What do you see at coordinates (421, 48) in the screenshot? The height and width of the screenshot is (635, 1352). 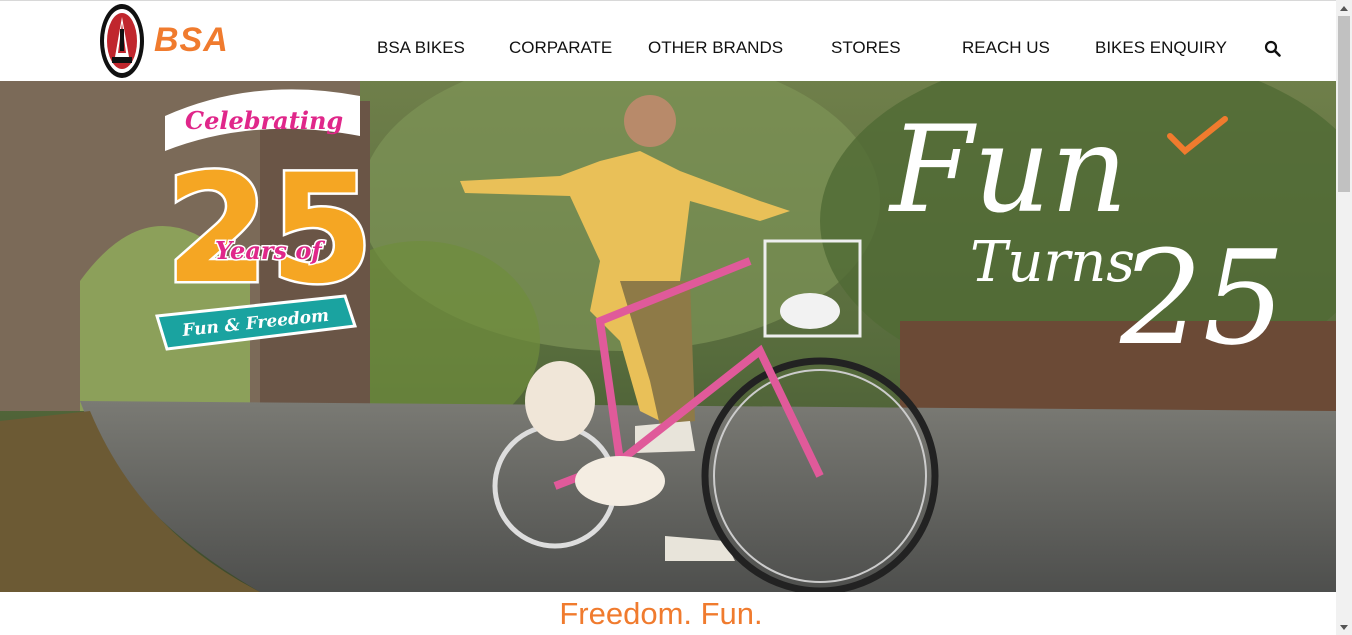 I see `nav-item-bsa-bikes: BSA BIKES` at bounding box center [421, 48].